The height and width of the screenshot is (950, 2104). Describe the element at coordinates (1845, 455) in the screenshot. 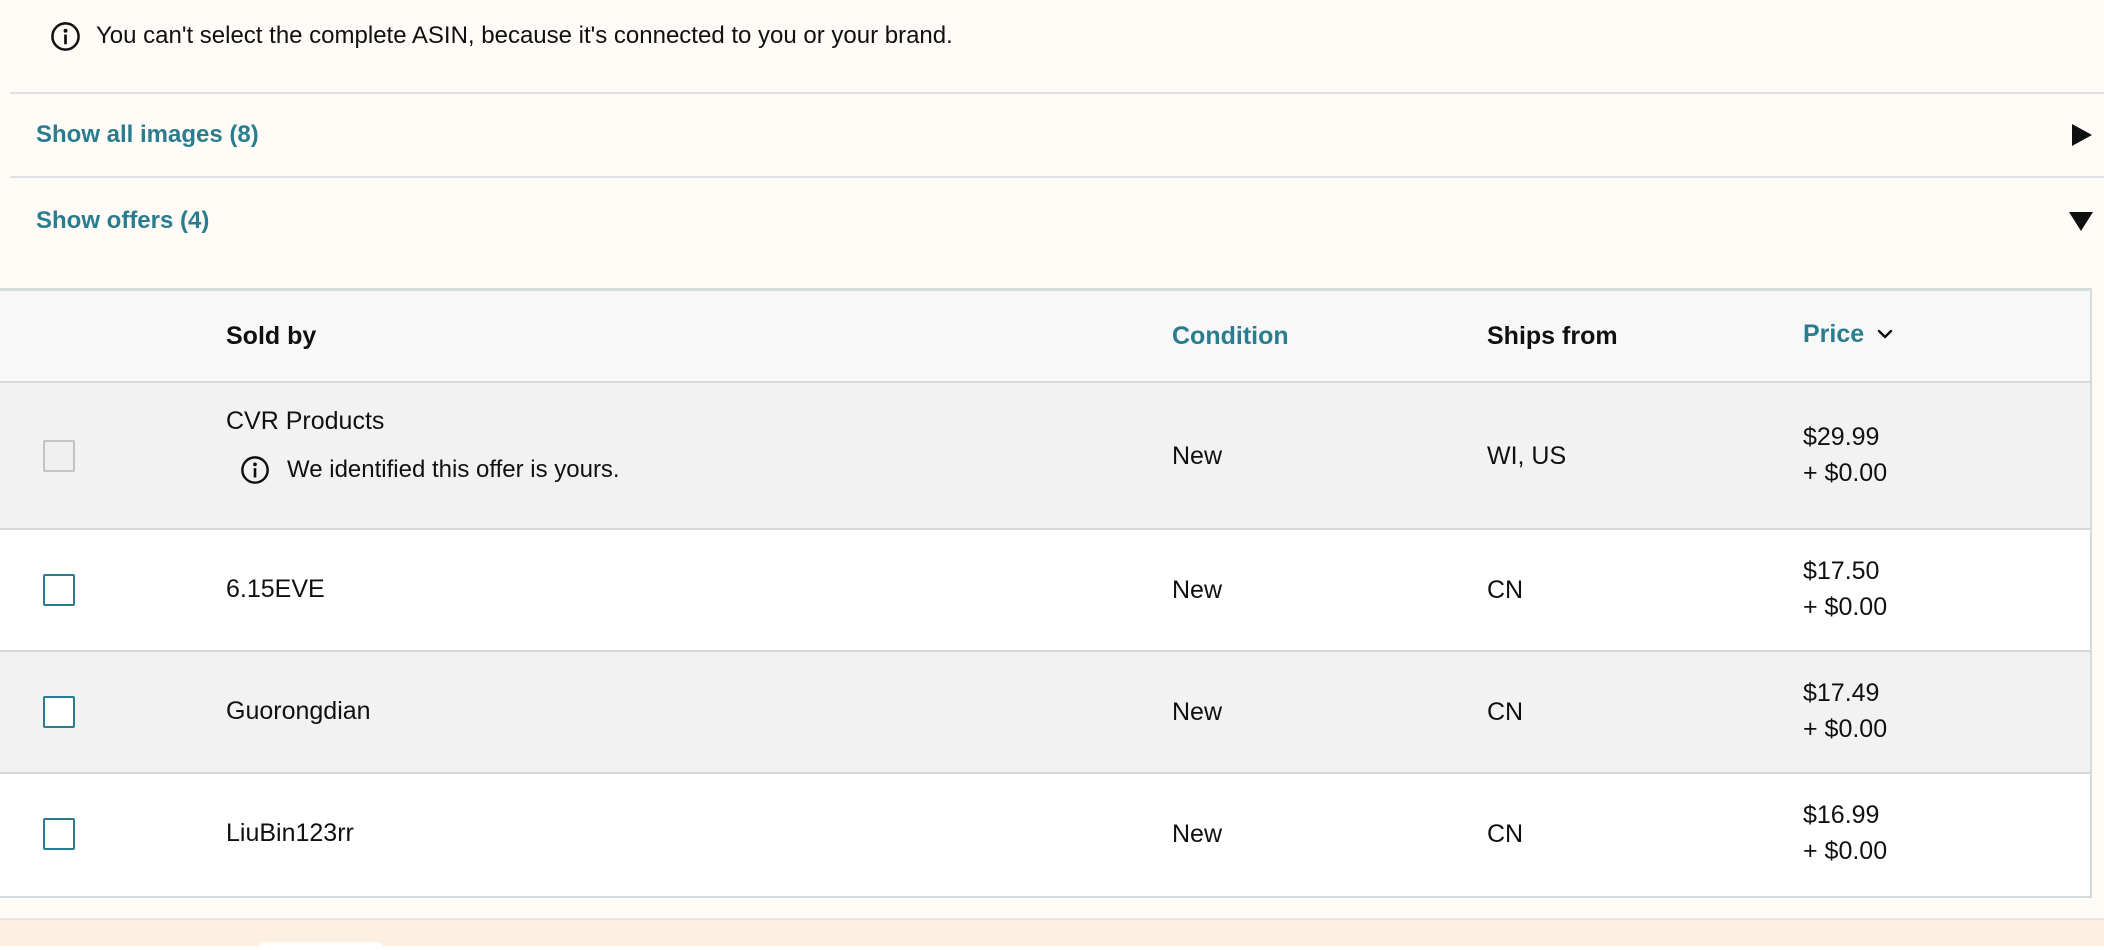

I see `price-value: $29.99 + $0.00` at that location.